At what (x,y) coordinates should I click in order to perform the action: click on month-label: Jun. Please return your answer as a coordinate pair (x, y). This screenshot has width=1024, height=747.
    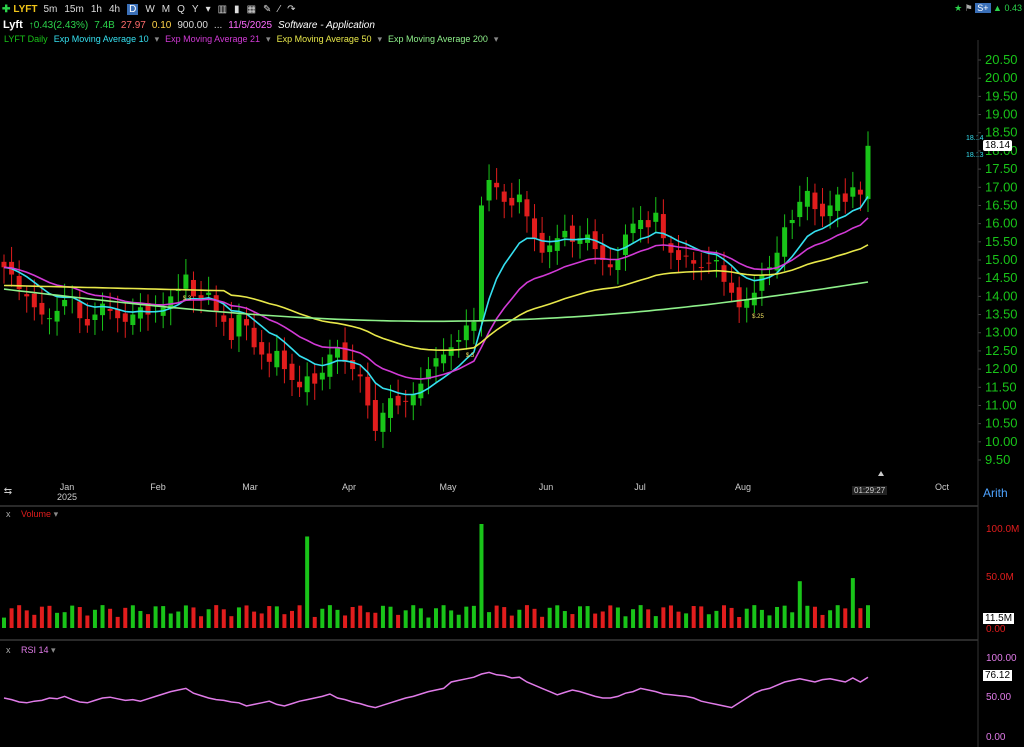
    Looking at the image, I should click on (546, 487).